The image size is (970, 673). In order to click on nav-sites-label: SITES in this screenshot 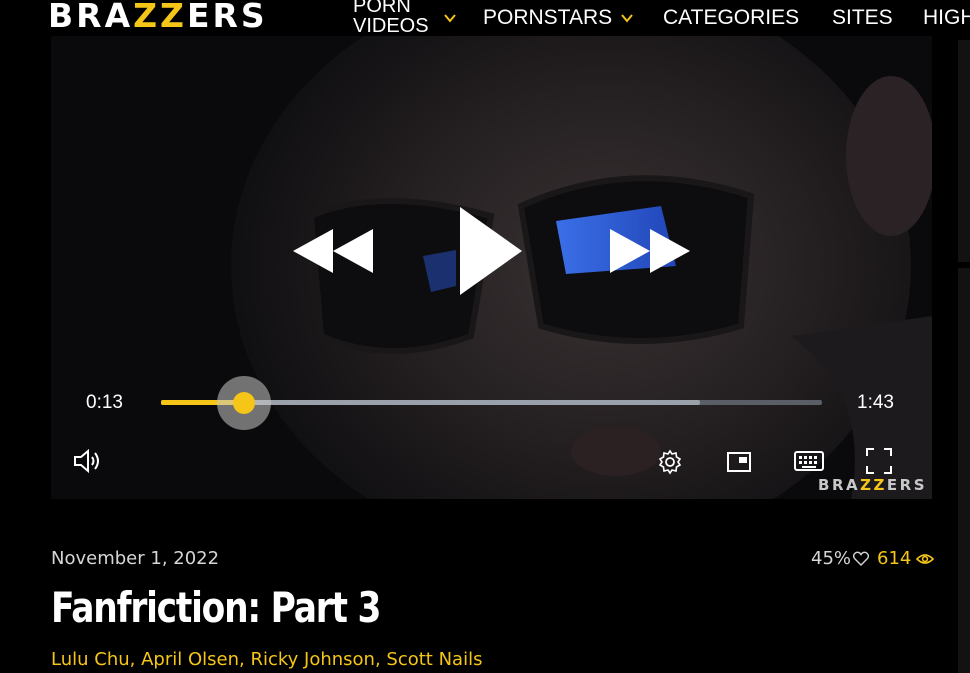, I will do `click(862, 17)`.